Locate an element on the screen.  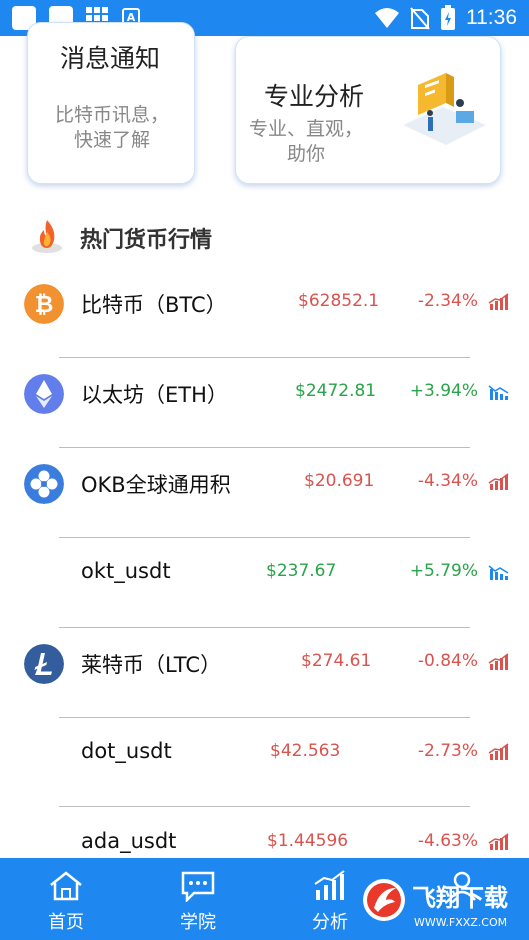
coin-change: -2.34% is located at coordinates (447, 301).